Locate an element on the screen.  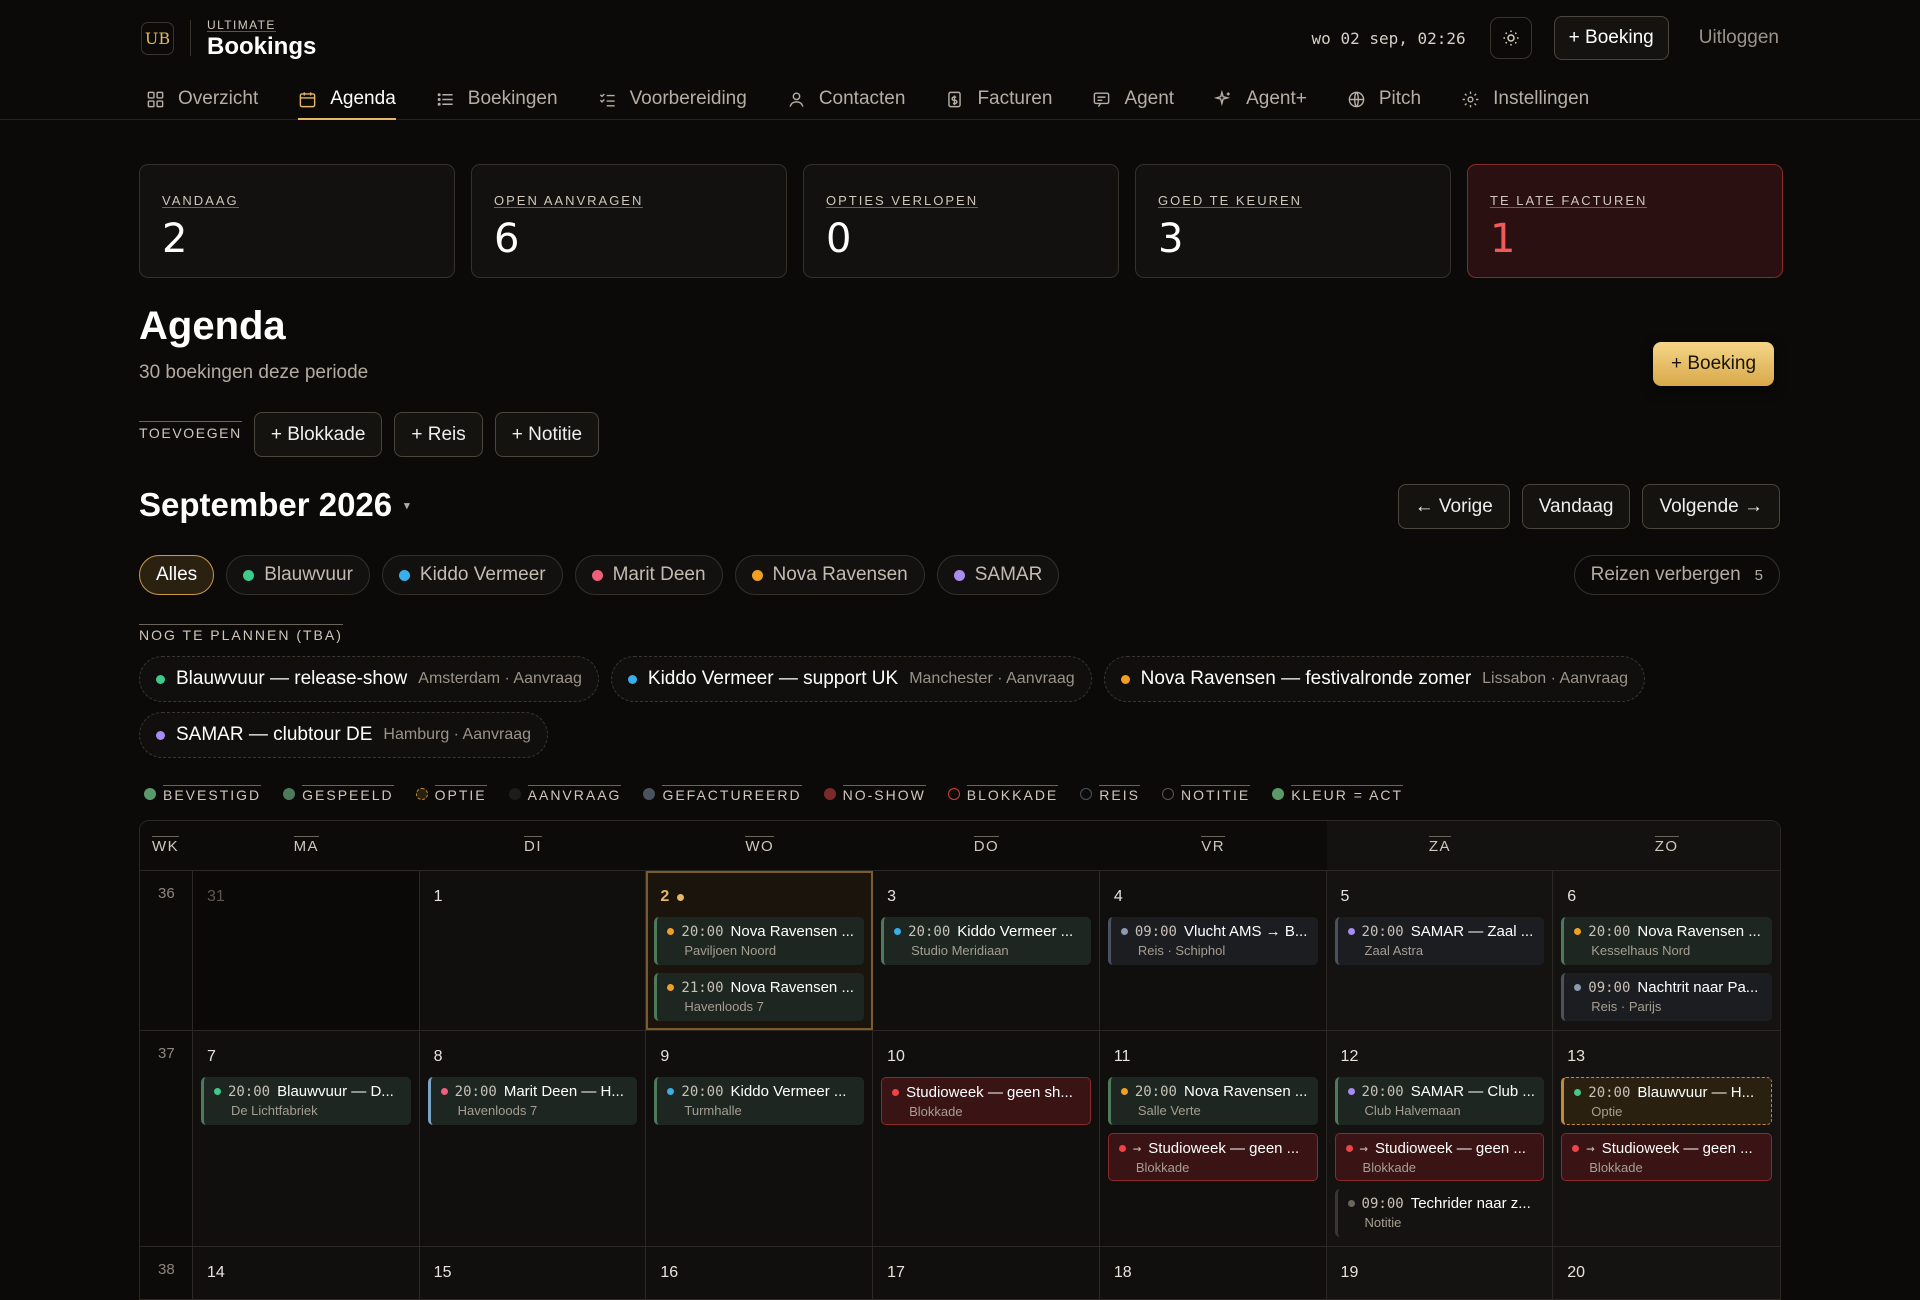
tba-item: SAMAR — clubtour DE Hamburg · Aanvraag is located at coordinates (344, 735).